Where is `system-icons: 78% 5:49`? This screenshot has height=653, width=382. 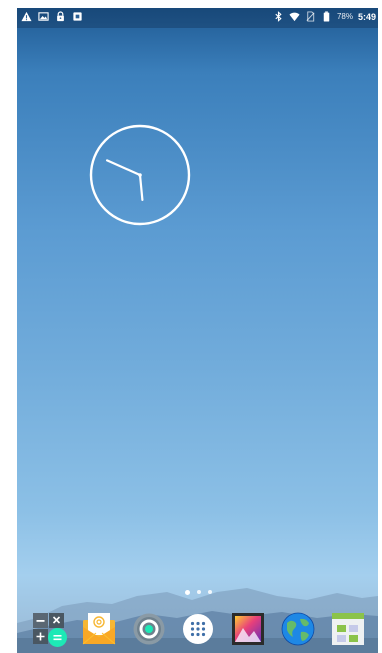 system-icons: 78% 5:49 is located at coordinates (324, 16).